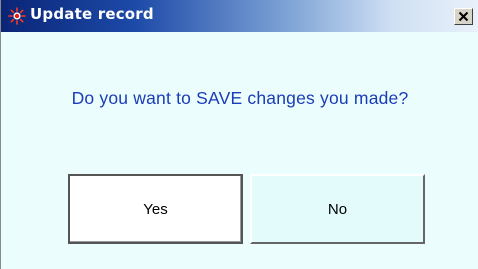 Image resolution: width=478 pixels, height=269 pixels. I want to click on dialog-title: Update record, so click(92, 14).